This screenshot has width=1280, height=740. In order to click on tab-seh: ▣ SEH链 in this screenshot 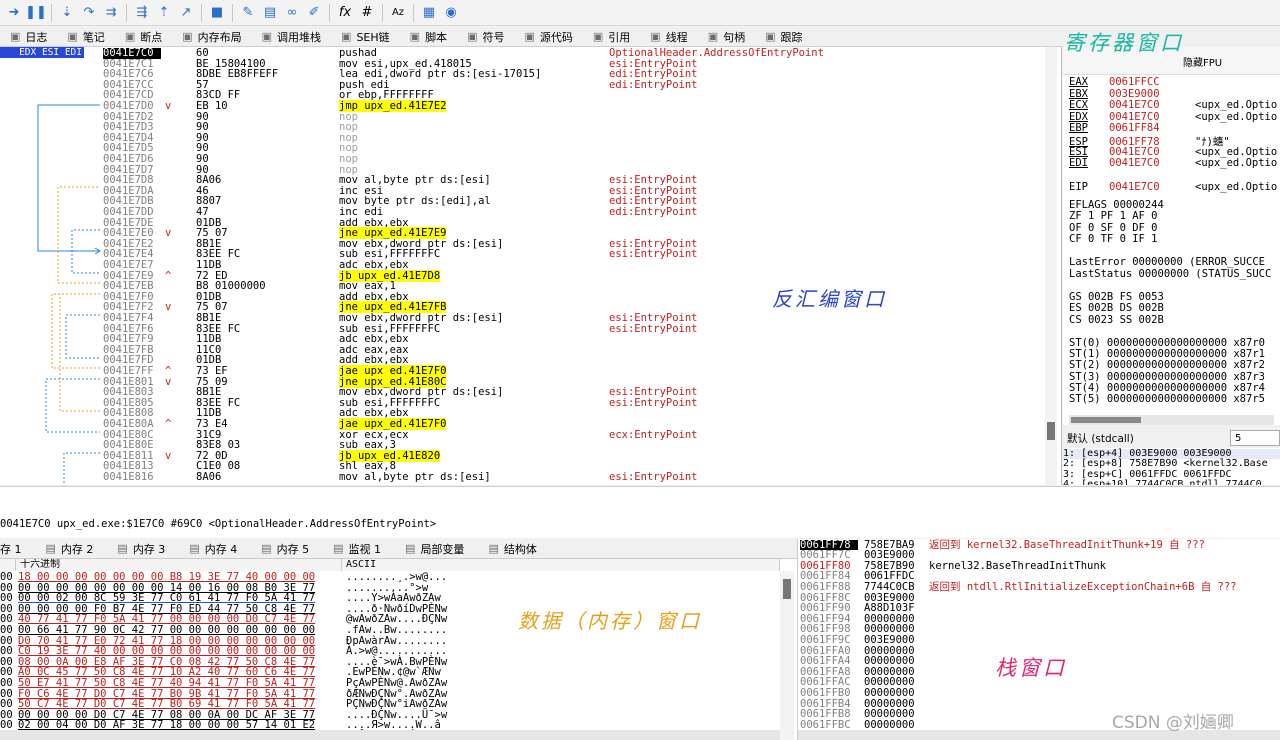, I will do `click(365, 37)`.